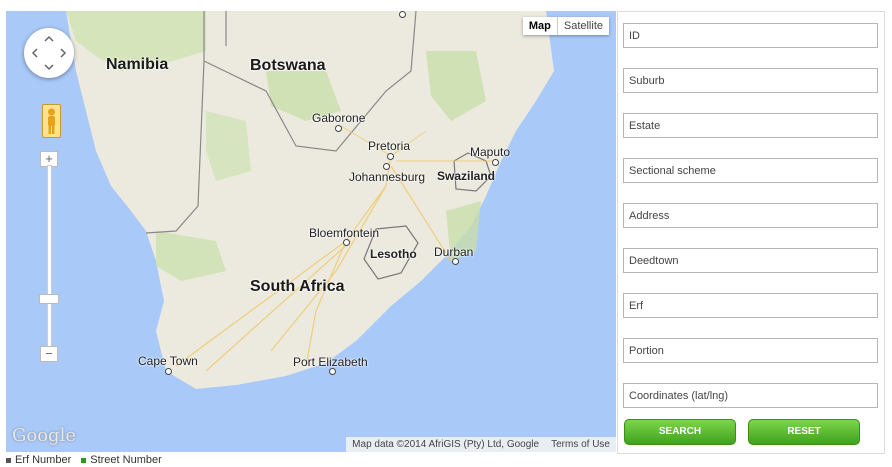 This screenshot has height=467, width=892. What do you see at coordinates (580, 444) in the screenshot?
I see `terms-of-use-link: Terms of Use` at bounding box center [580, 444].